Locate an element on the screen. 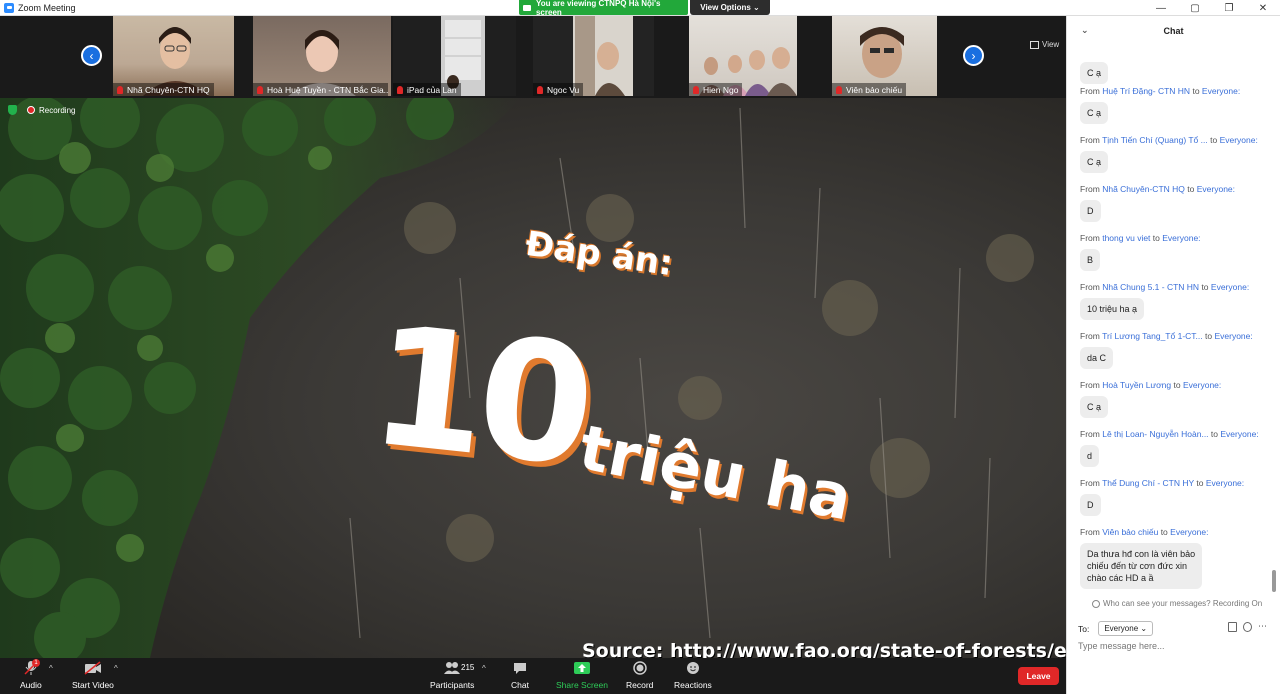  minimize-button: — is located at coordinates (1161, 8).